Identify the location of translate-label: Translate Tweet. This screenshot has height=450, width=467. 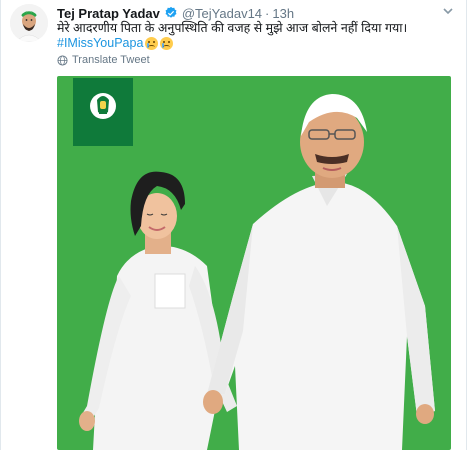
(111, 60).